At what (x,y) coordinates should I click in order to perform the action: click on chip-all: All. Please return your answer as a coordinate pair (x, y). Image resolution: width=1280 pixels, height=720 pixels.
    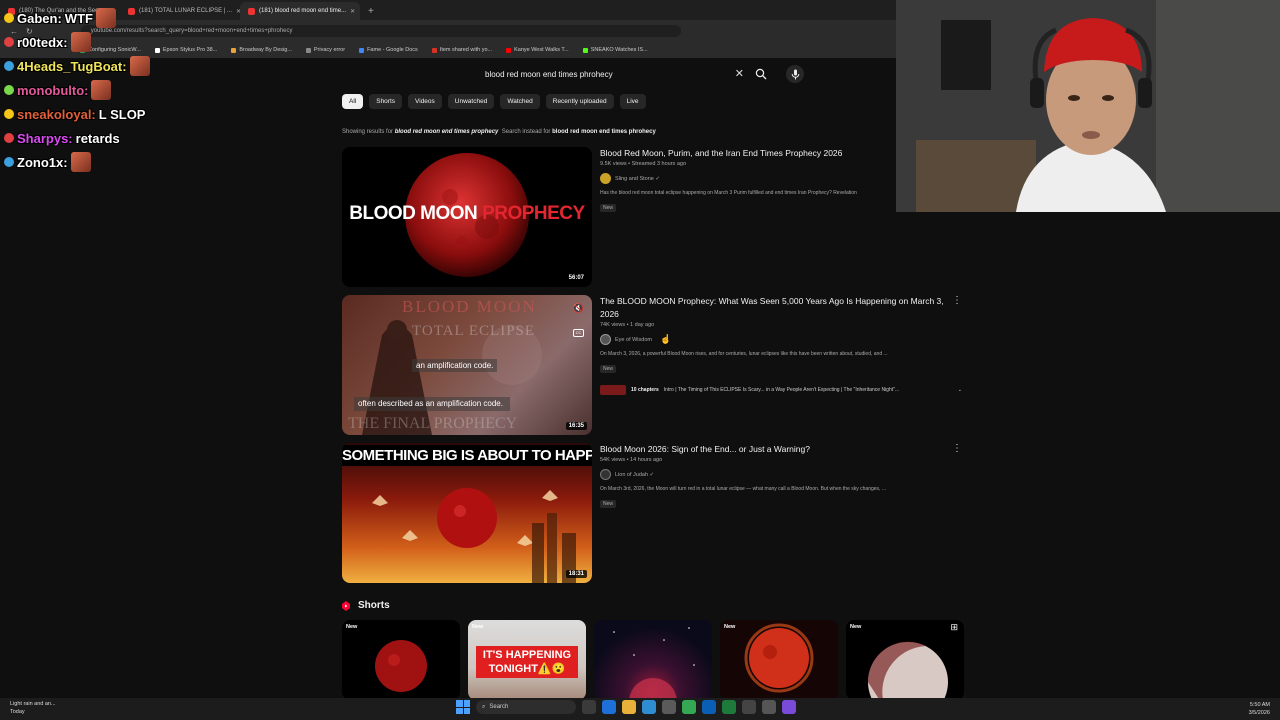
    Looking at the image, I should click on (353, 101).